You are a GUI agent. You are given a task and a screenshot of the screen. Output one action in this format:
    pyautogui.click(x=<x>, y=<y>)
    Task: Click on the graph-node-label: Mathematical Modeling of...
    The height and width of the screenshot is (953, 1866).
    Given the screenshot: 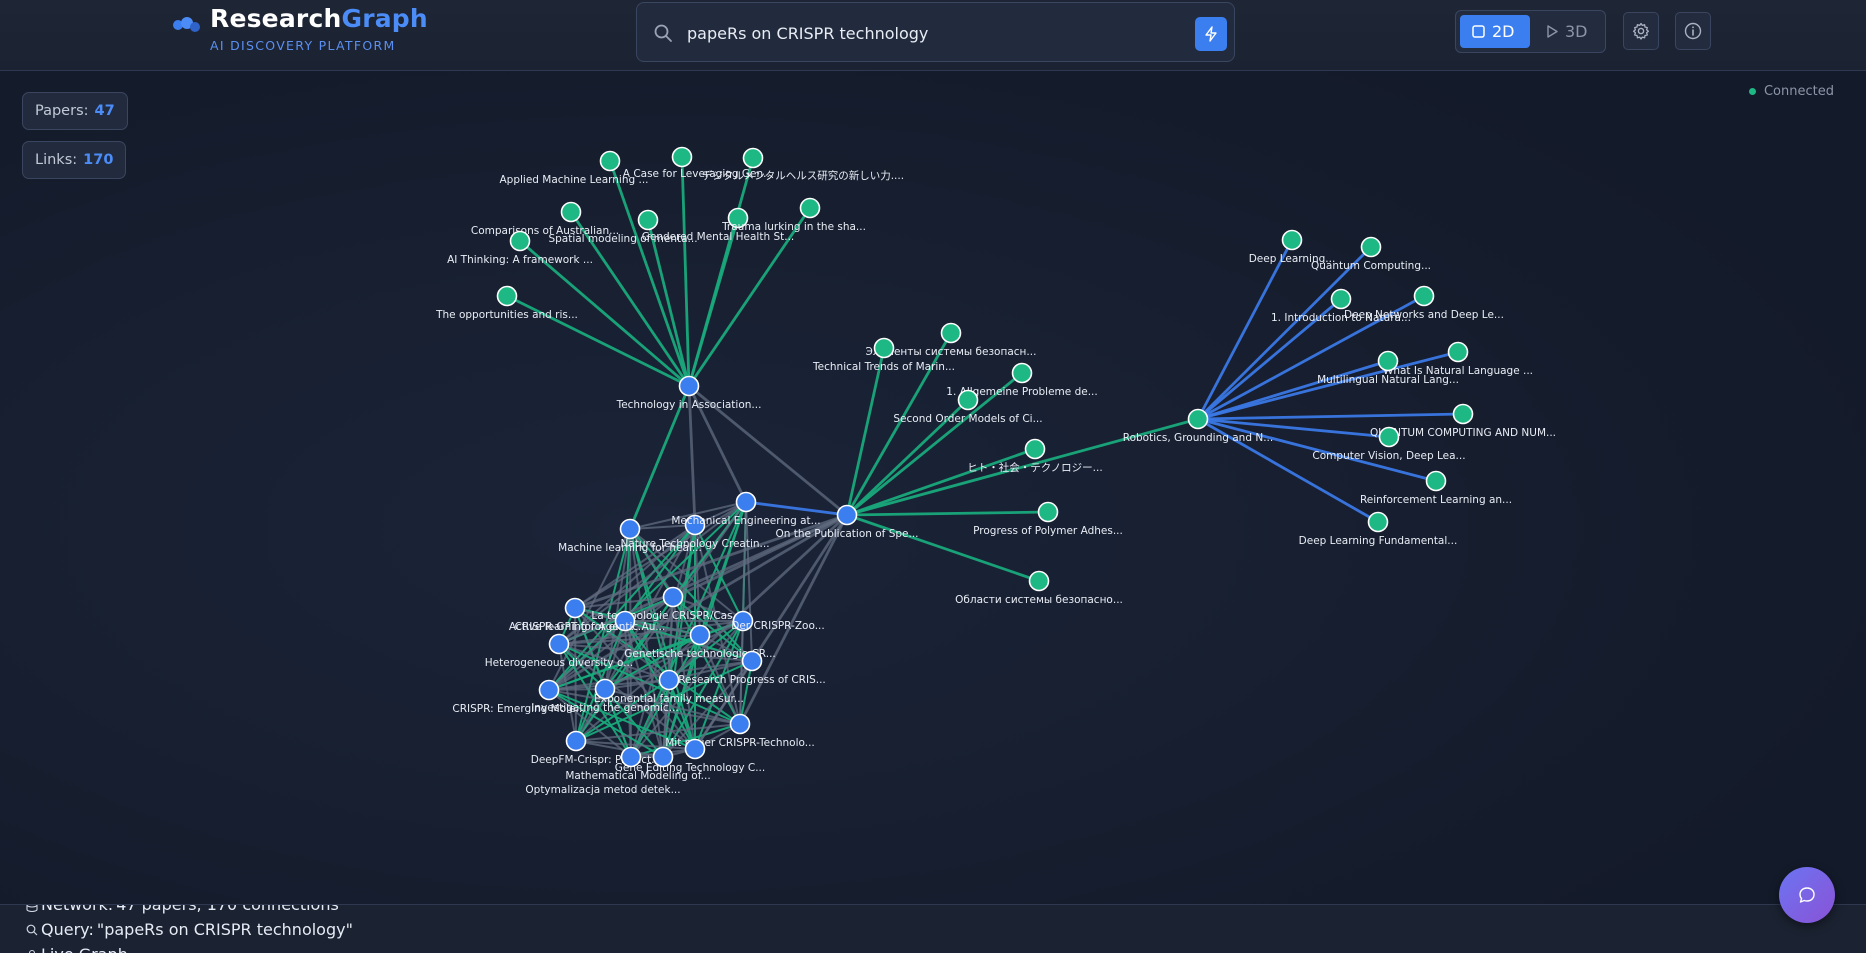 What is the action you would take?
    pyautogui.click(x=637, y=776)
    